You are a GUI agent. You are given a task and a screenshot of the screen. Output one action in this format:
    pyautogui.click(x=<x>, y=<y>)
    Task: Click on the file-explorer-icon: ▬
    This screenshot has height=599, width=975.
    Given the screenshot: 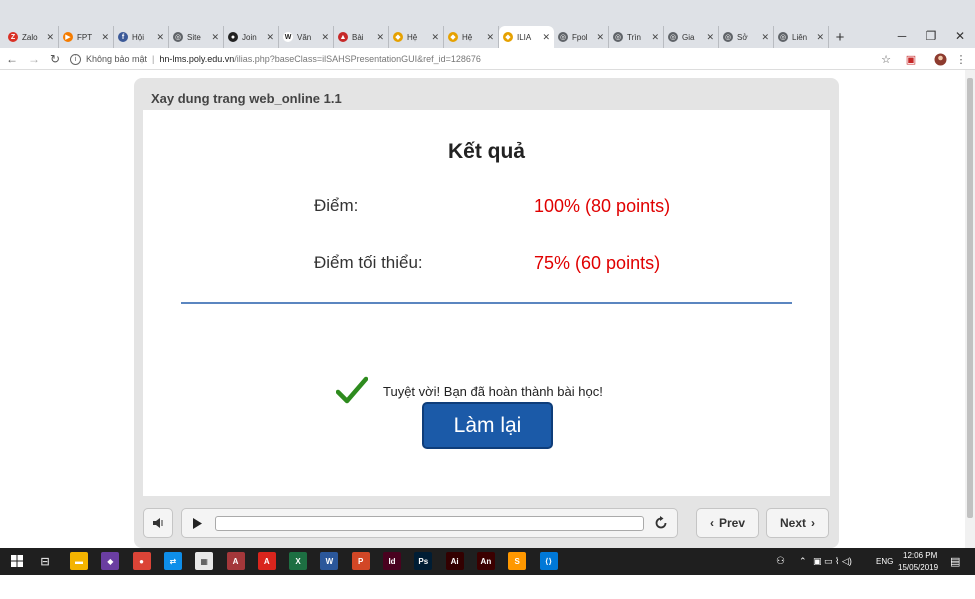 What is the action you would take?
    pyautogui.click(x=79, y=561)
    